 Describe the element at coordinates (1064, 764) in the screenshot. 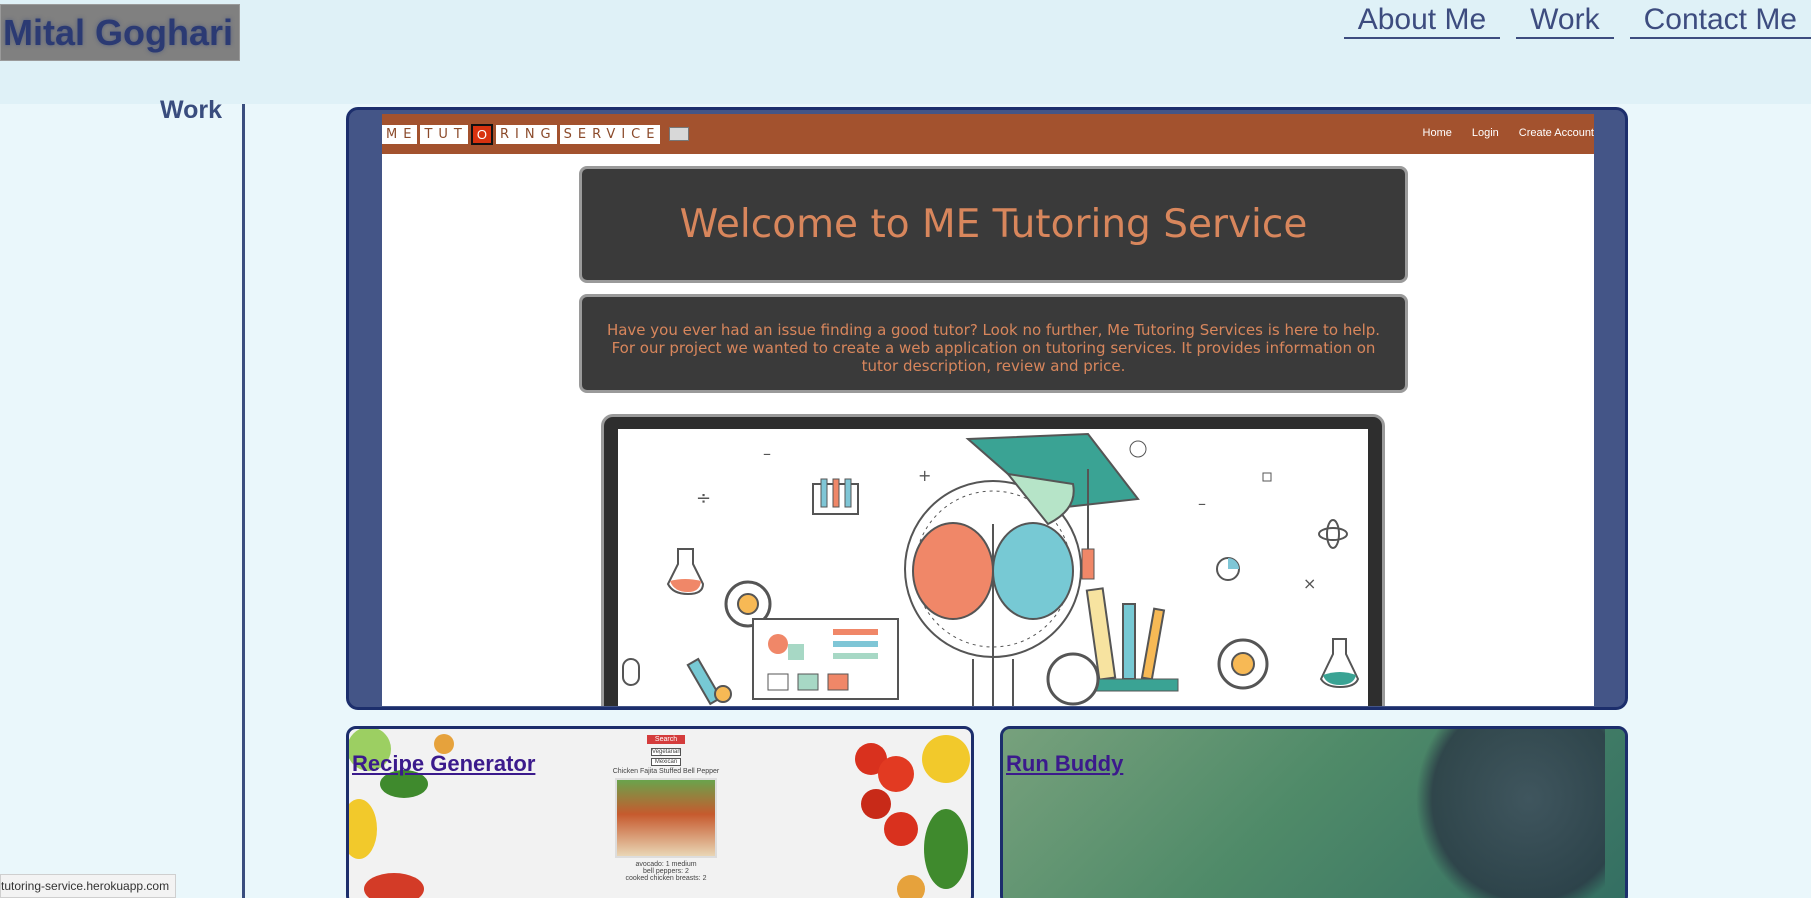

I see `project-link-run-buddy: Run Buddy` at that location.